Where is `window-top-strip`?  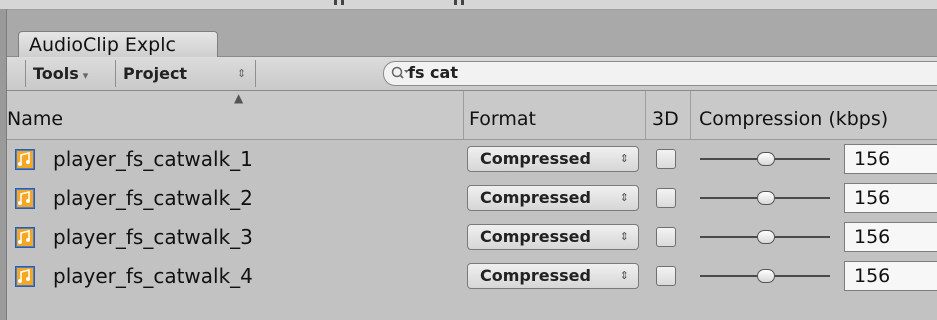 window-top-strip is located at coordinates (468, 5).